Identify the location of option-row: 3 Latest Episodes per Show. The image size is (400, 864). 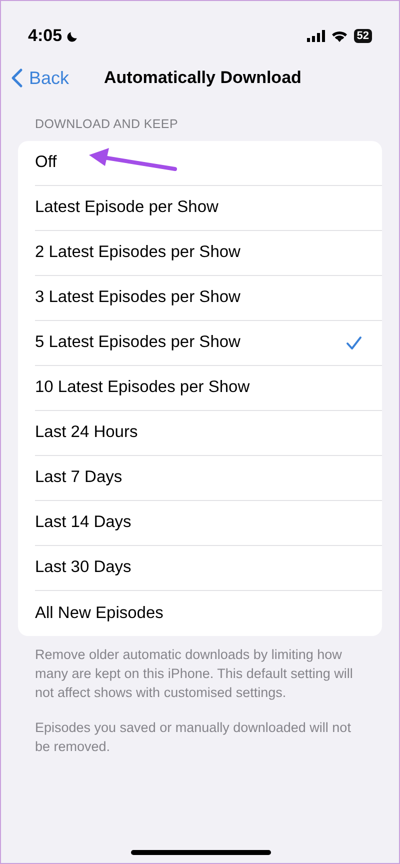
(208, 298).